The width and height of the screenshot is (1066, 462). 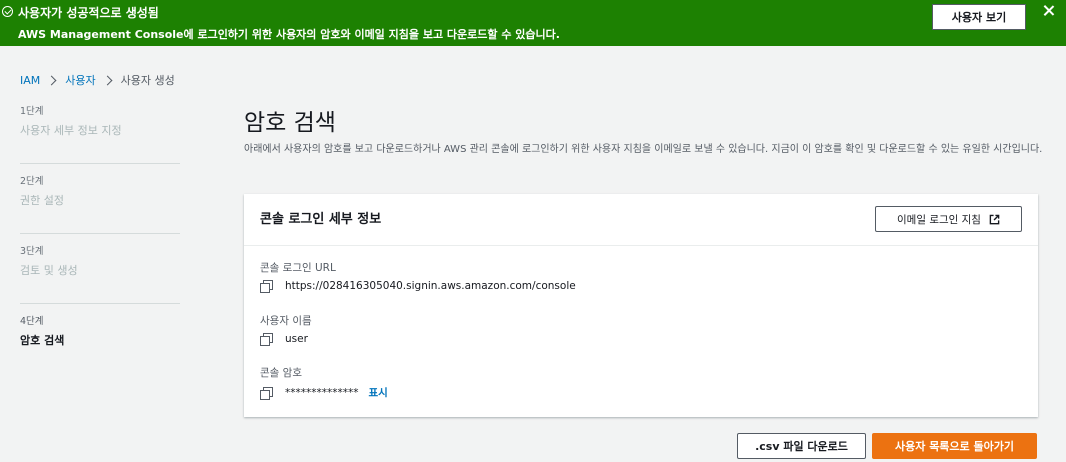 What do you see at coordinates (286, 329) in the screenshot?
I see `username-field: 사용자 이름 user` at bounding box center [286, 329].